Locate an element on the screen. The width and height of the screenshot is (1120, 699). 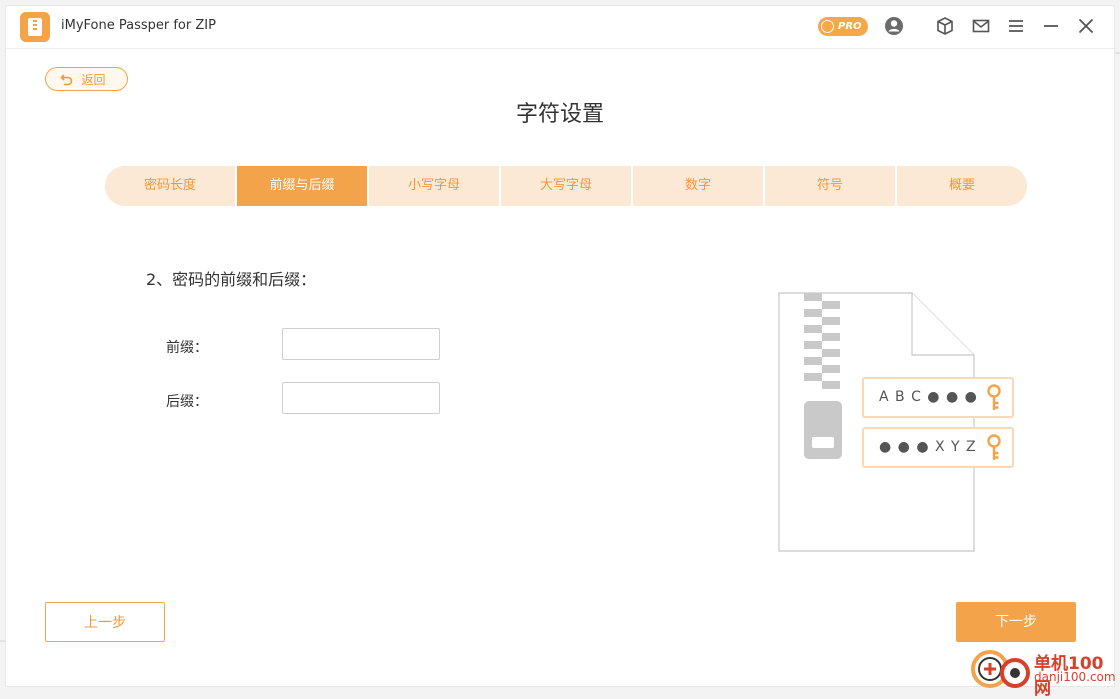
tab-prefix-suffix: 前缀与后缀 is located at coordinates (303, 186).